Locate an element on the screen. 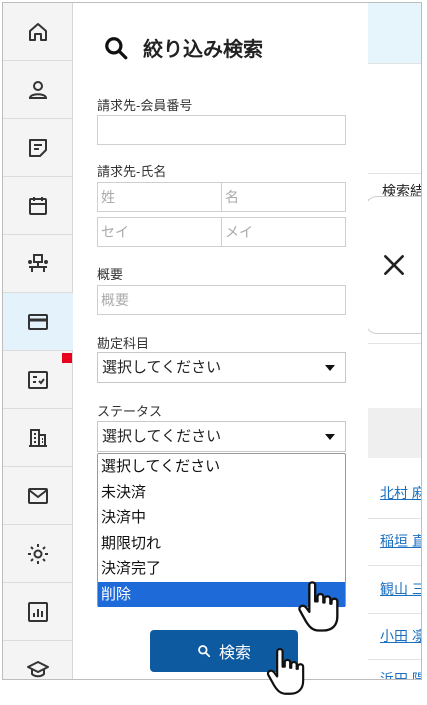 Image resolution: width=427 pixels, height=705 pixels. results-area: 検索結 北村 麻 稲垣 直 観山 三 小田 凛 浜田 陽 is located at coordinates (394, 341).